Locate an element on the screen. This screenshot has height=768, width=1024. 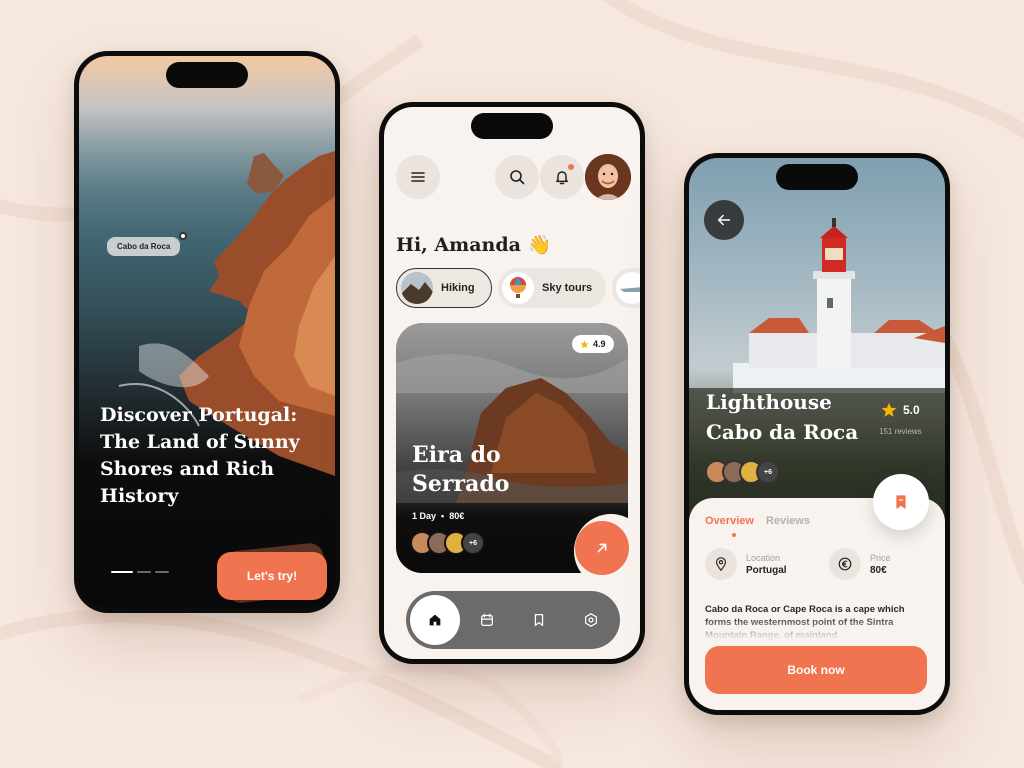
price-label: Price is located at coordinates (880, 557).